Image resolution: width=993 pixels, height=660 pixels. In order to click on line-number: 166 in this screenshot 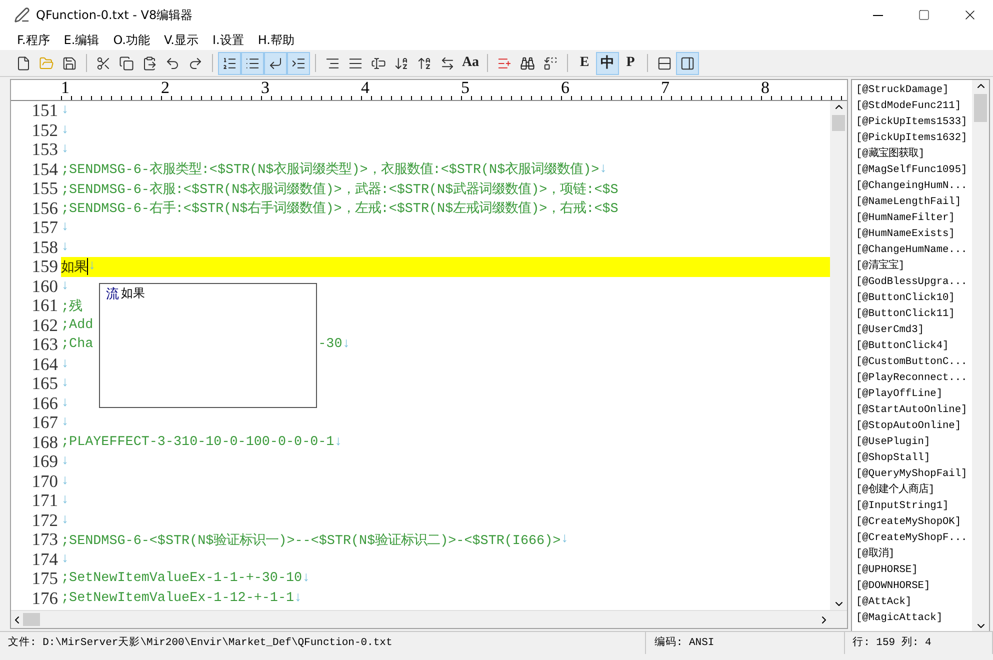, I will do `click(44, 403)`.